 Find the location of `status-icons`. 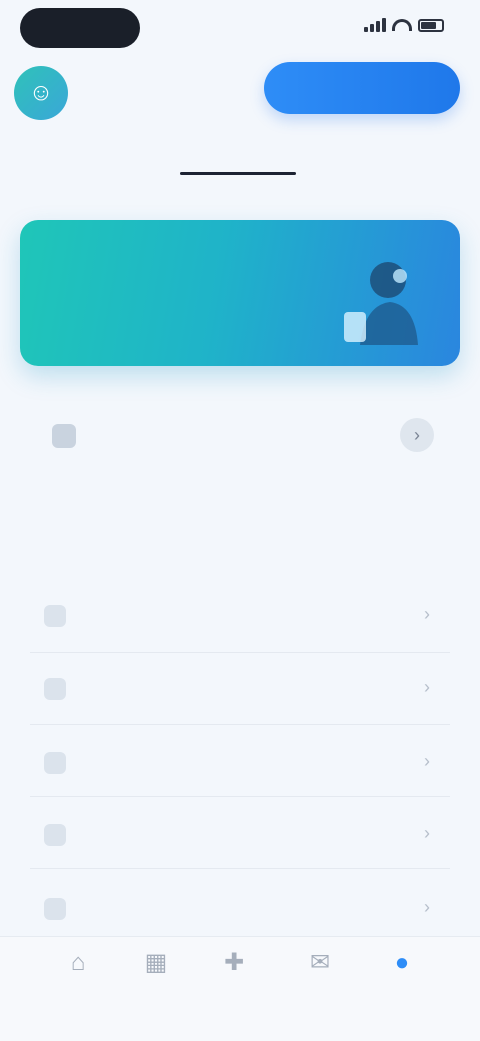

status-icons is located at coordinates (404, 25).